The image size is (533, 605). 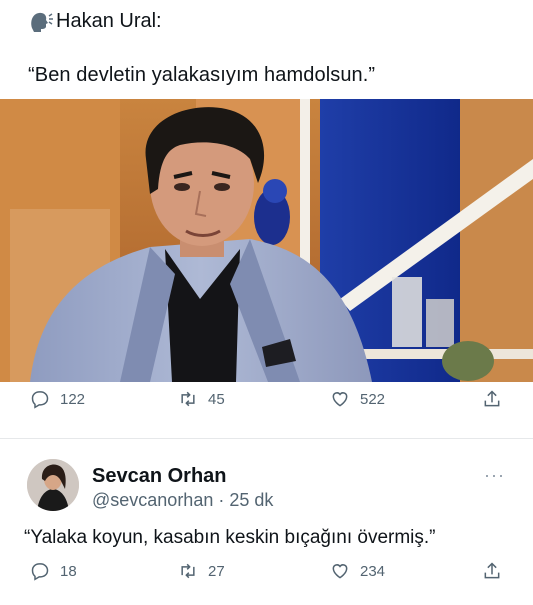 I want to click on retweet-count: 27, so click(x=216, y=571).